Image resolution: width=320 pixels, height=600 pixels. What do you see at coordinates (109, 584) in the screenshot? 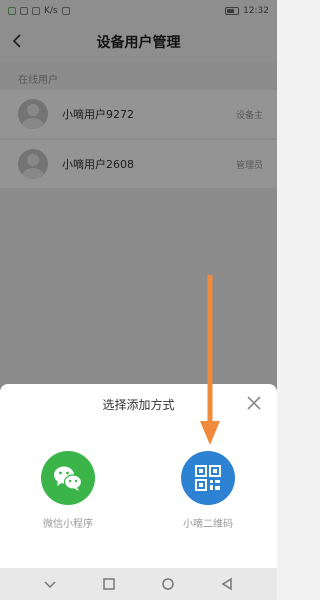
I see `recent-apps-icon` at bounding box center [109, 584].